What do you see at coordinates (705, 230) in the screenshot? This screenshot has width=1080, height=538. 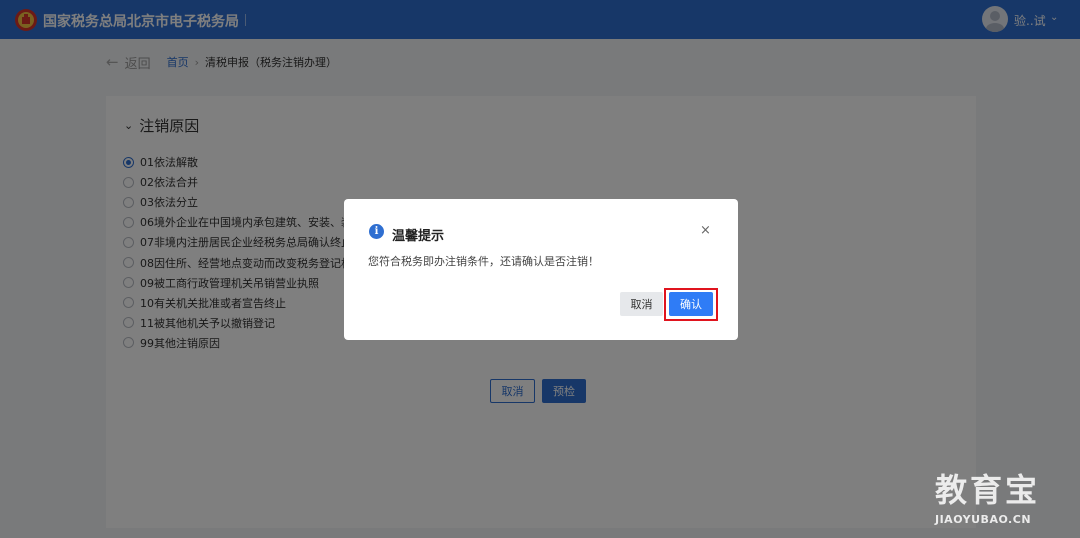 I see `close-icon: ×` at bounding box center [705, 230].